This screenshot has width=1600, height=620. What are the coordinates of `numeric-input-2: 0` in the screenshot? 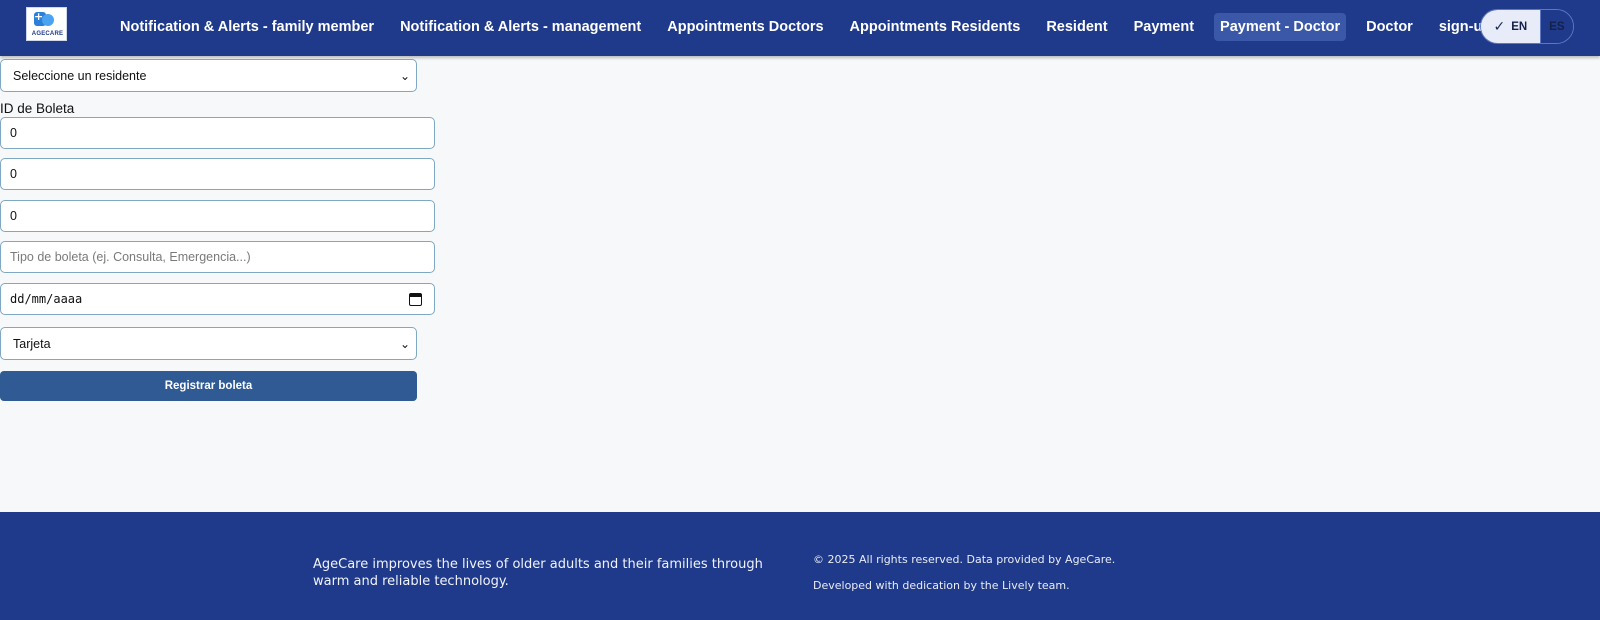 It's located at (217, 174).